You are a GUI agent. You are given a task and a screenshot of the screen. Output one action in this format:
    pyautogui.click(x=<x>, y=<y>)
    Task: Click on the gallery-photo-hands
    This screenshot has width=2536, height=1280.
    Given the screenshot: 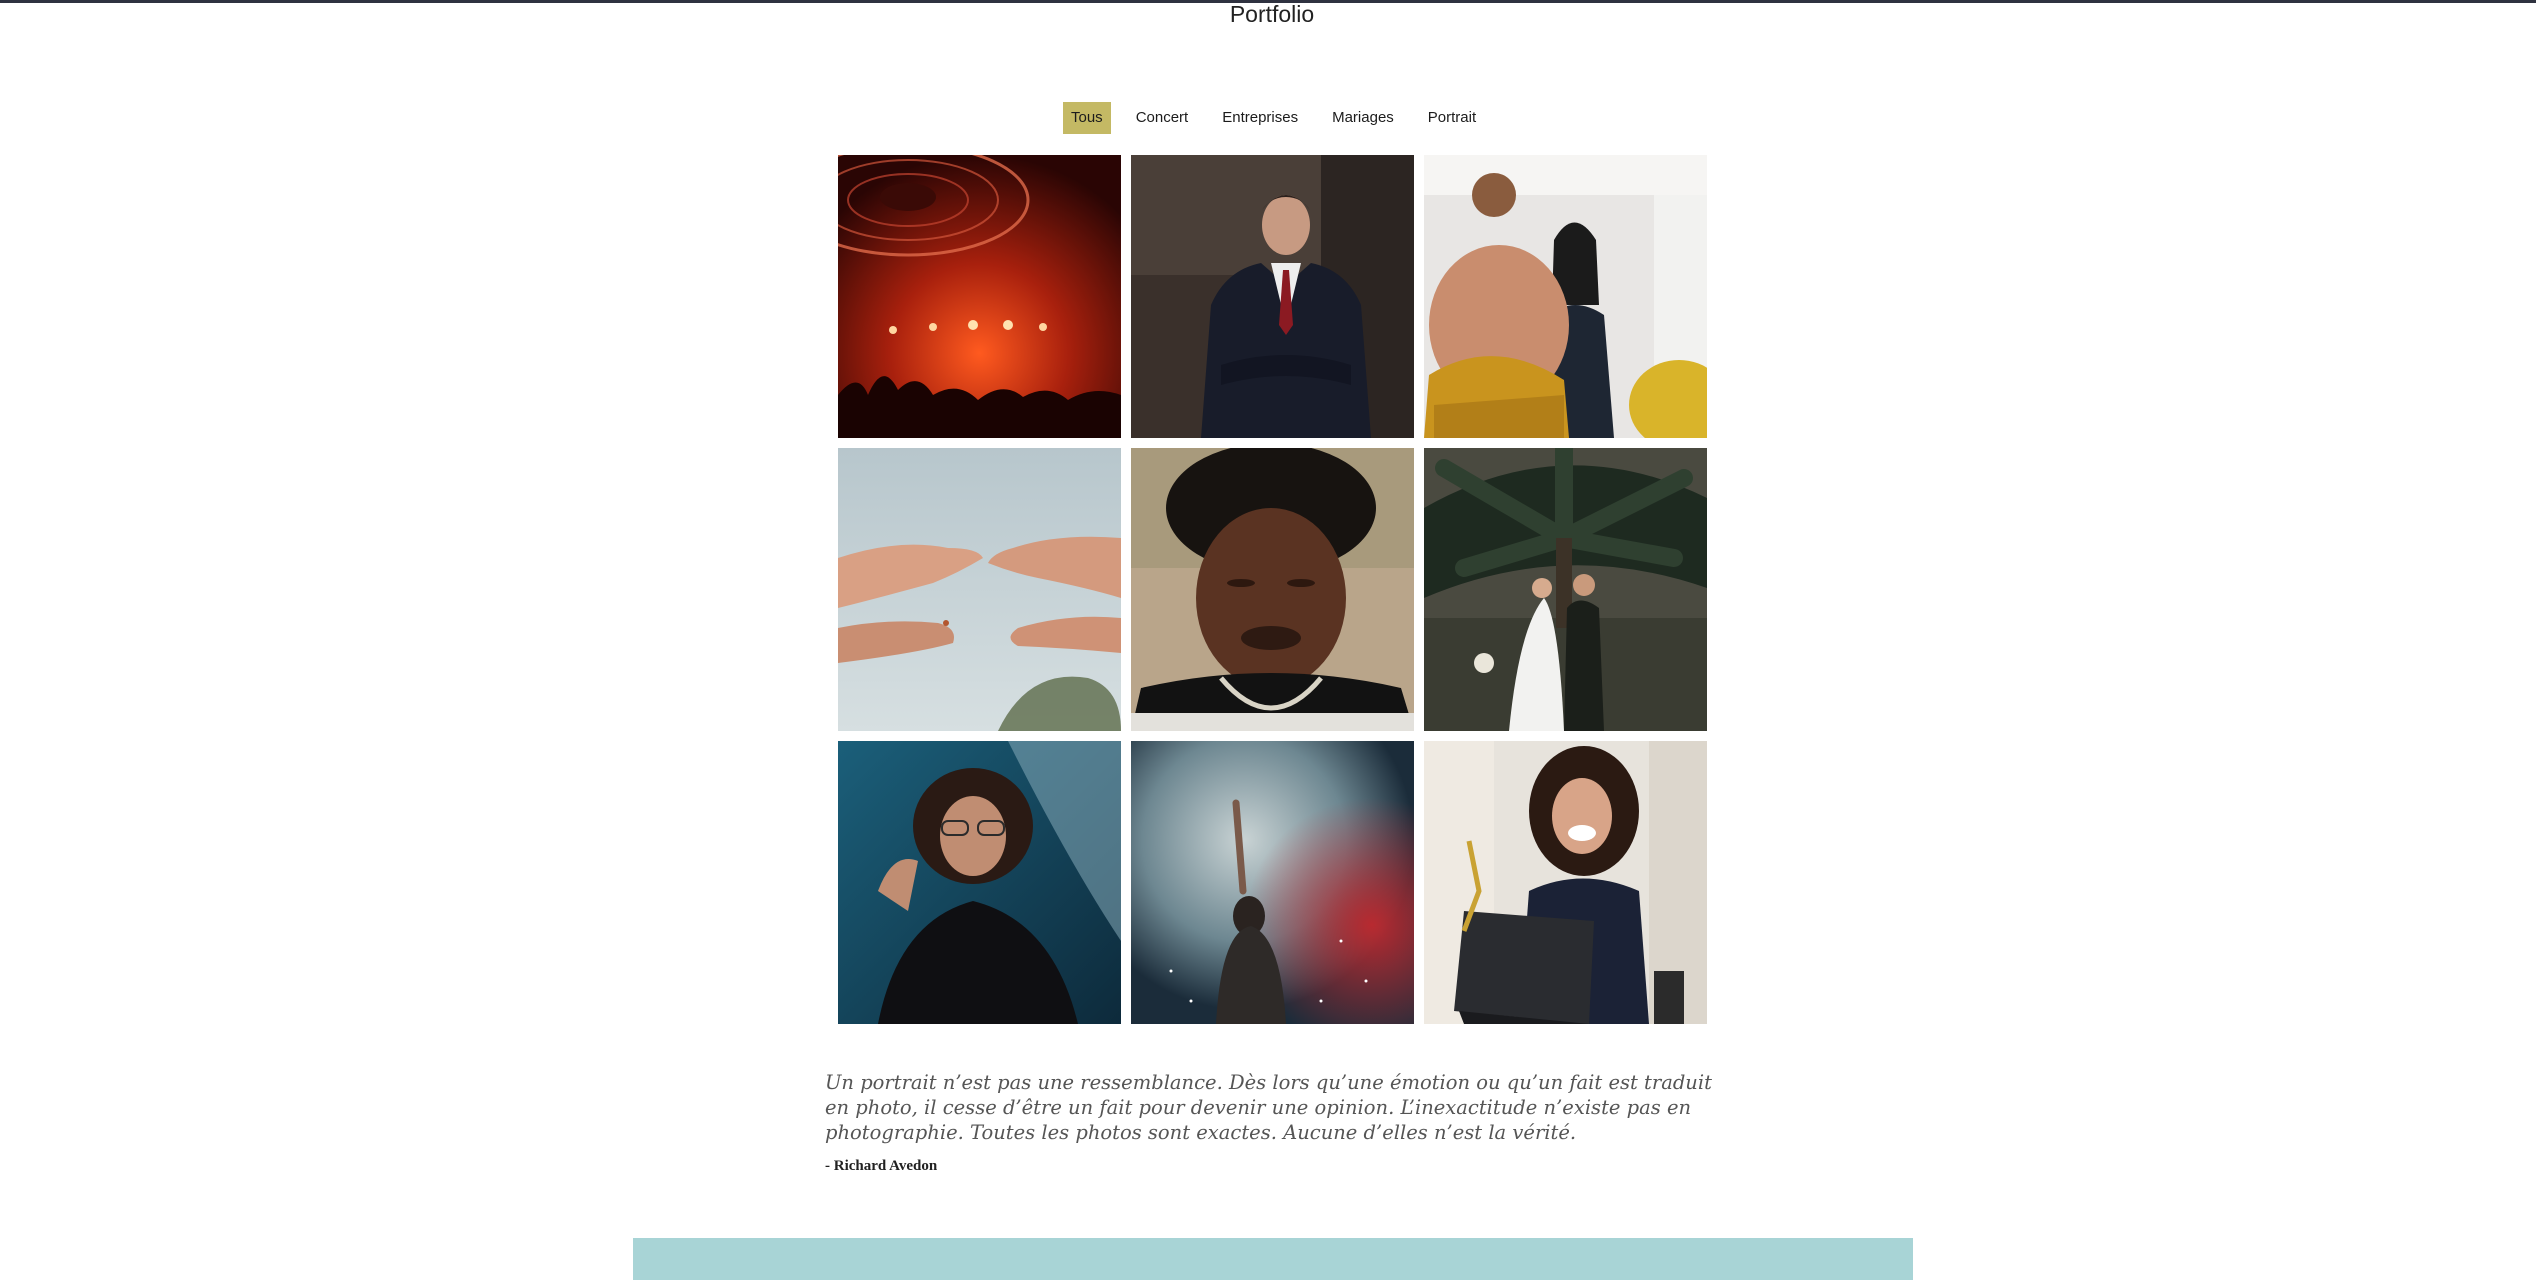 What is the action you would take?
    pyautogui.click(x=979, y=589)
    